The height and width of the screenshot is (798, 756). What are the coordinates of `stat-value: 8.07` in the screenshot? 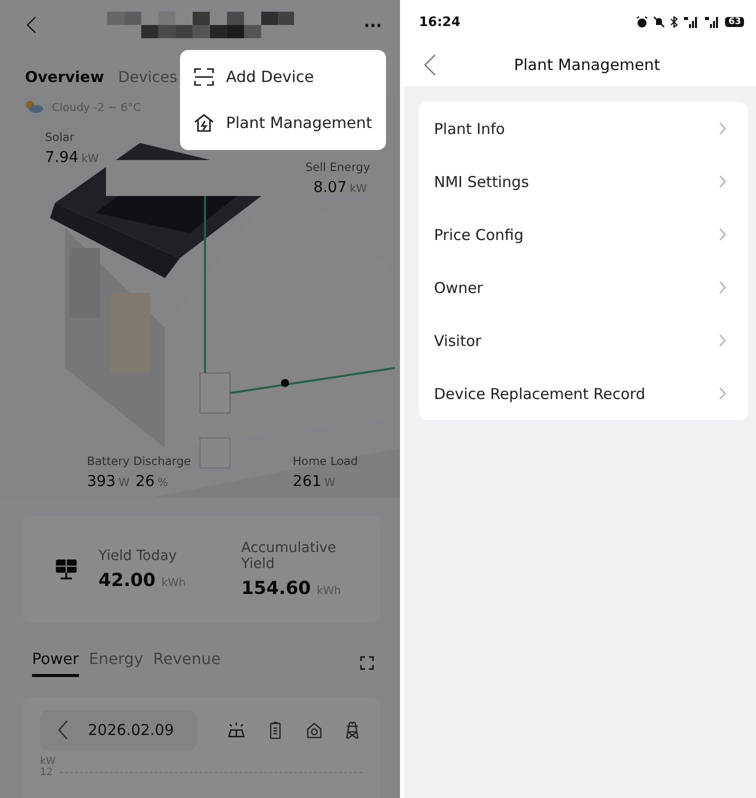 It's located at (330, 187).